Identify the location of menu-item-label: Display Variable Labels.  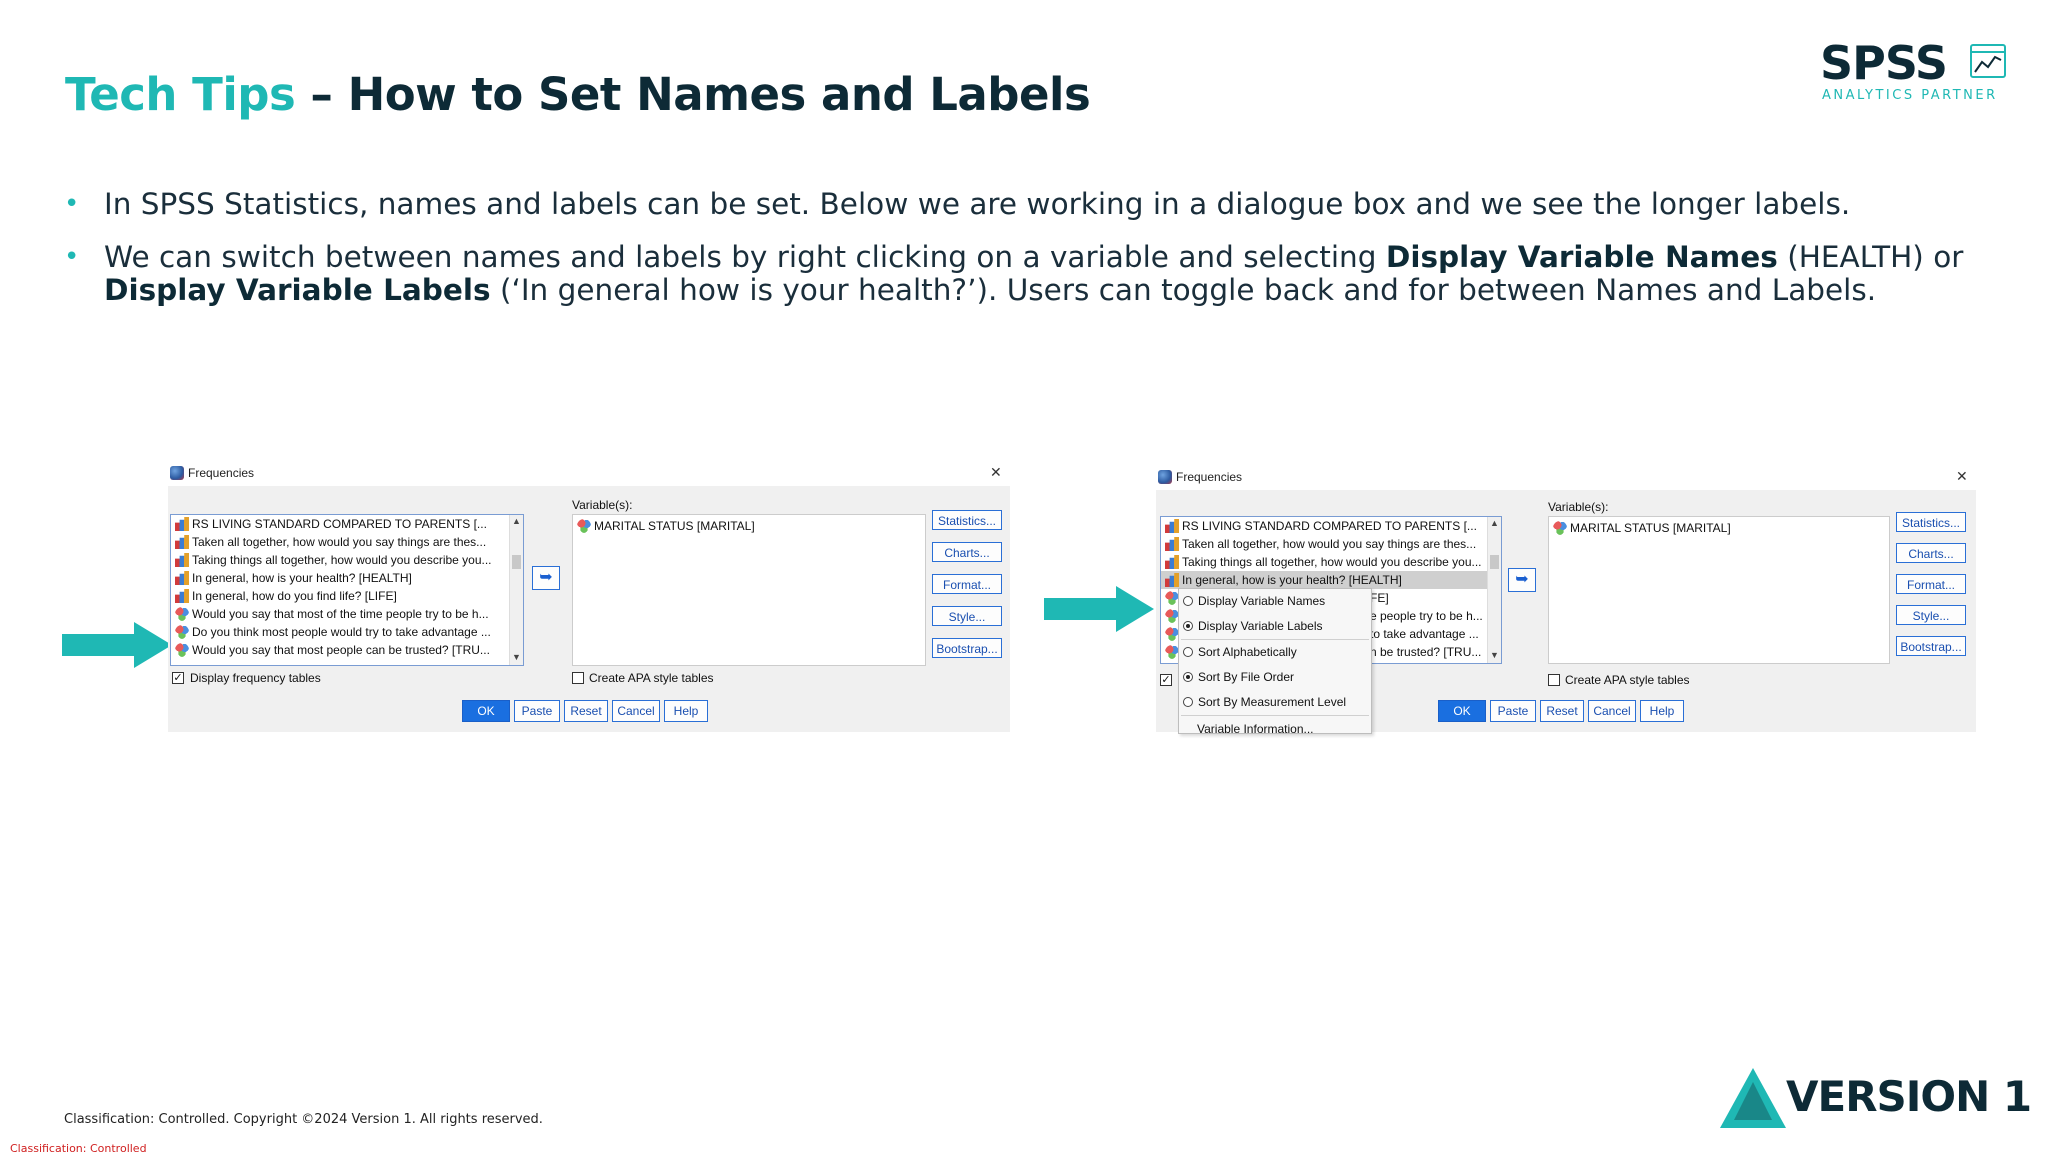
(1260, 626).